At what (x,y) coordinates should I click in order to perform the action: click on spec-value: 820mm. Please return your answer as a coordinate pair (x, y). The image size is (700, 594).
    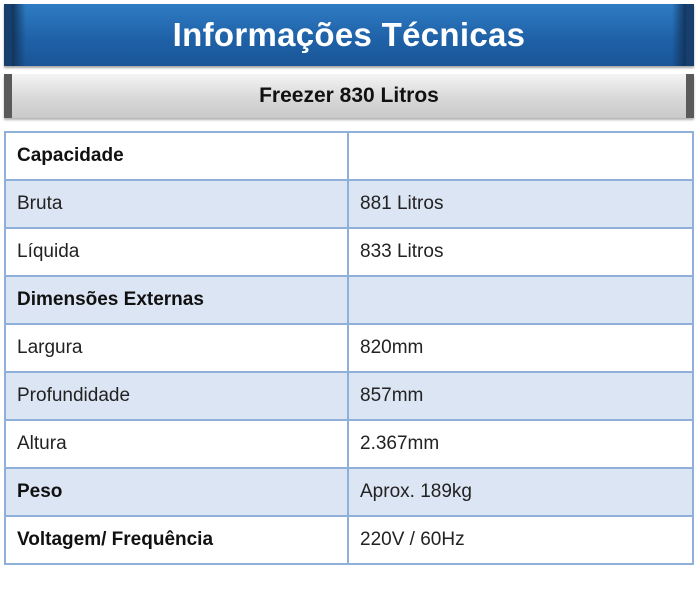
    Looking at the image, I should click on (520, 348).